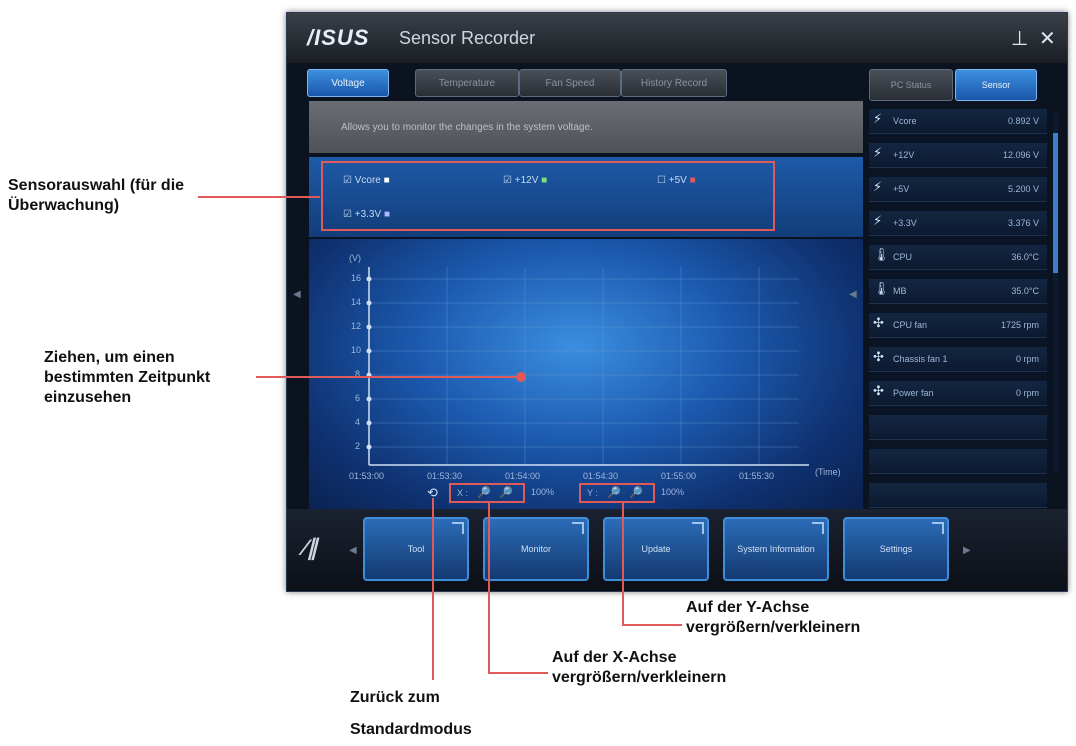  What do you see at coordinates (1047, 38) in the screenshot?
I see `close-icon: ✕` at bounding box center [1047, 38].